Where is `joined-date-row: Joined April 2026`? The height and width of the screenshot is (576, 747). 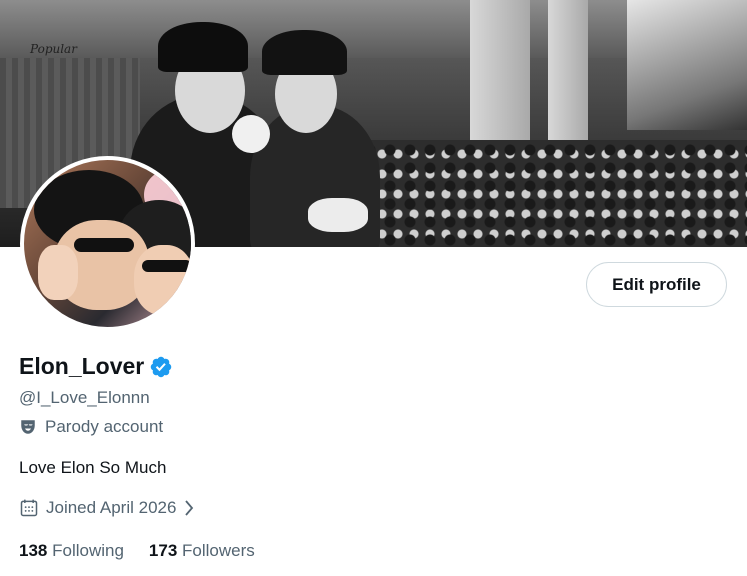
joined-date-row: Joined April 2026 is located at coordinates (107, 508).